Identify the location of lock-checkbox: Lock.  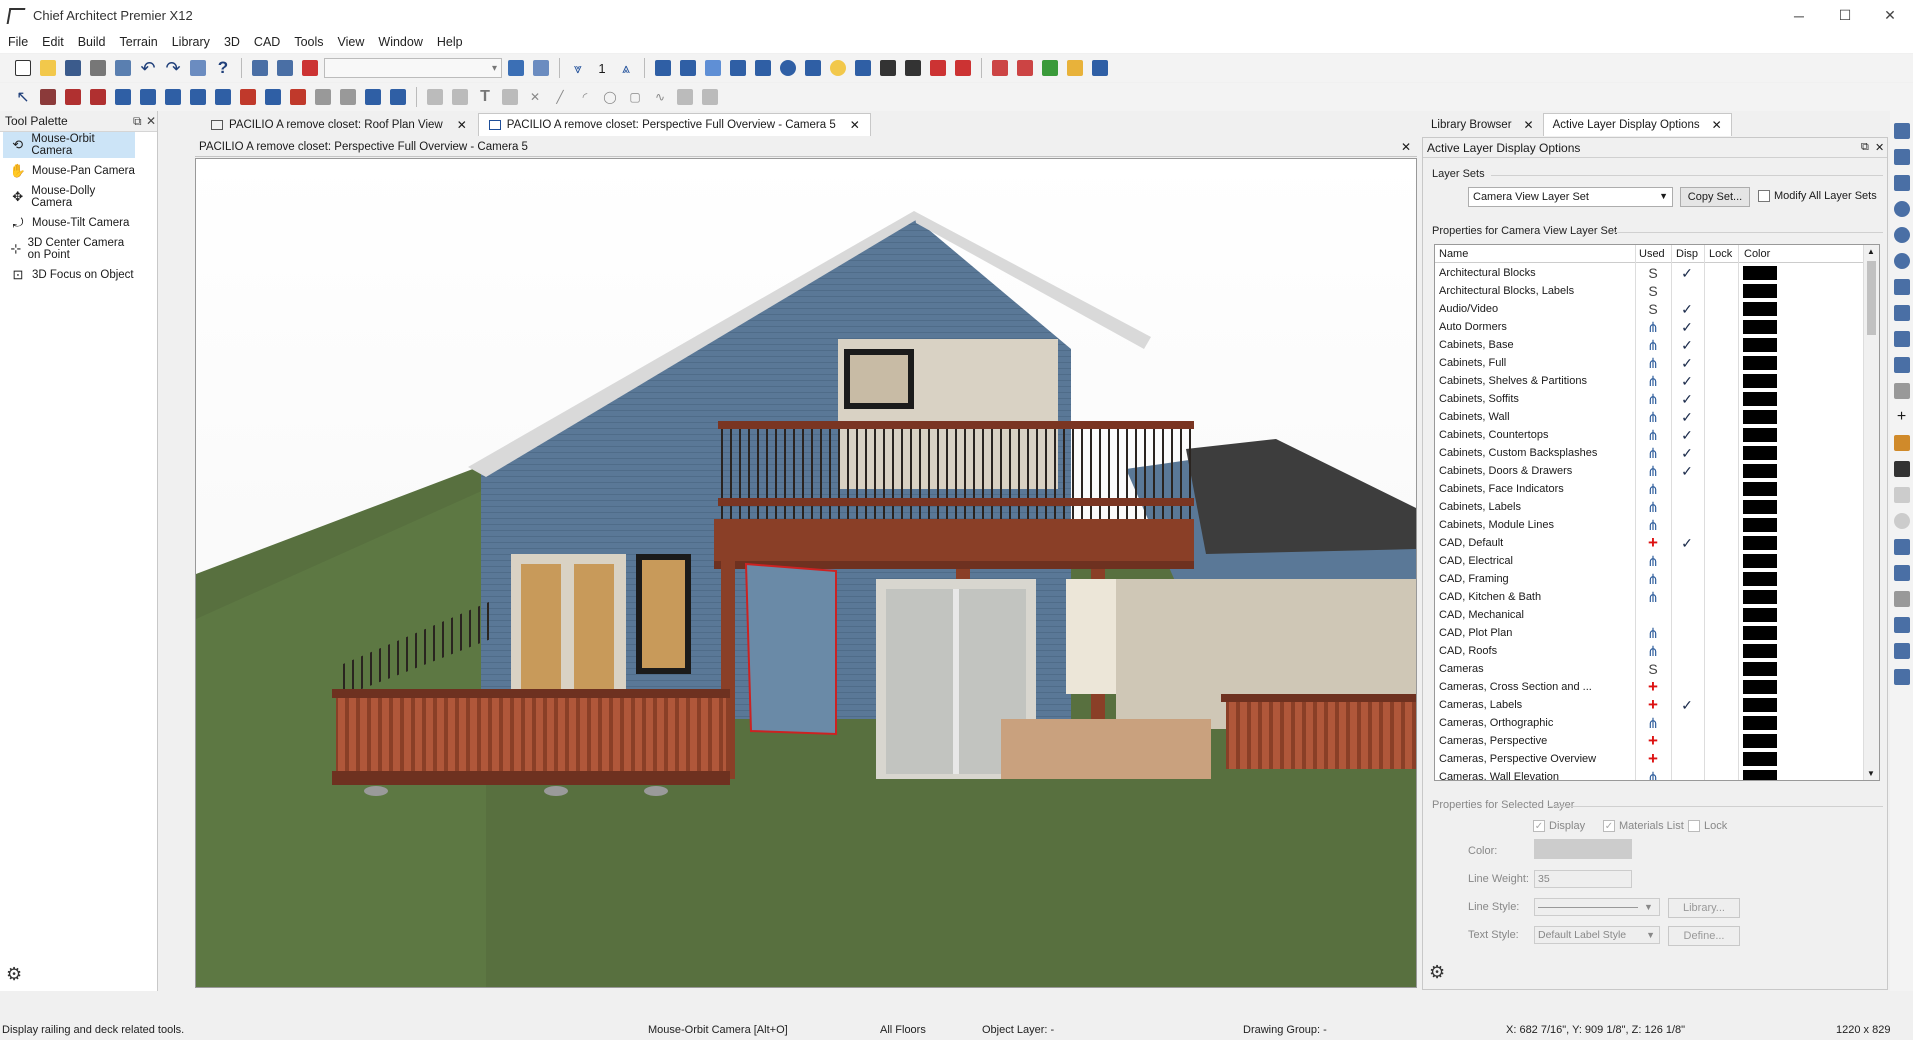
(1707, 826).